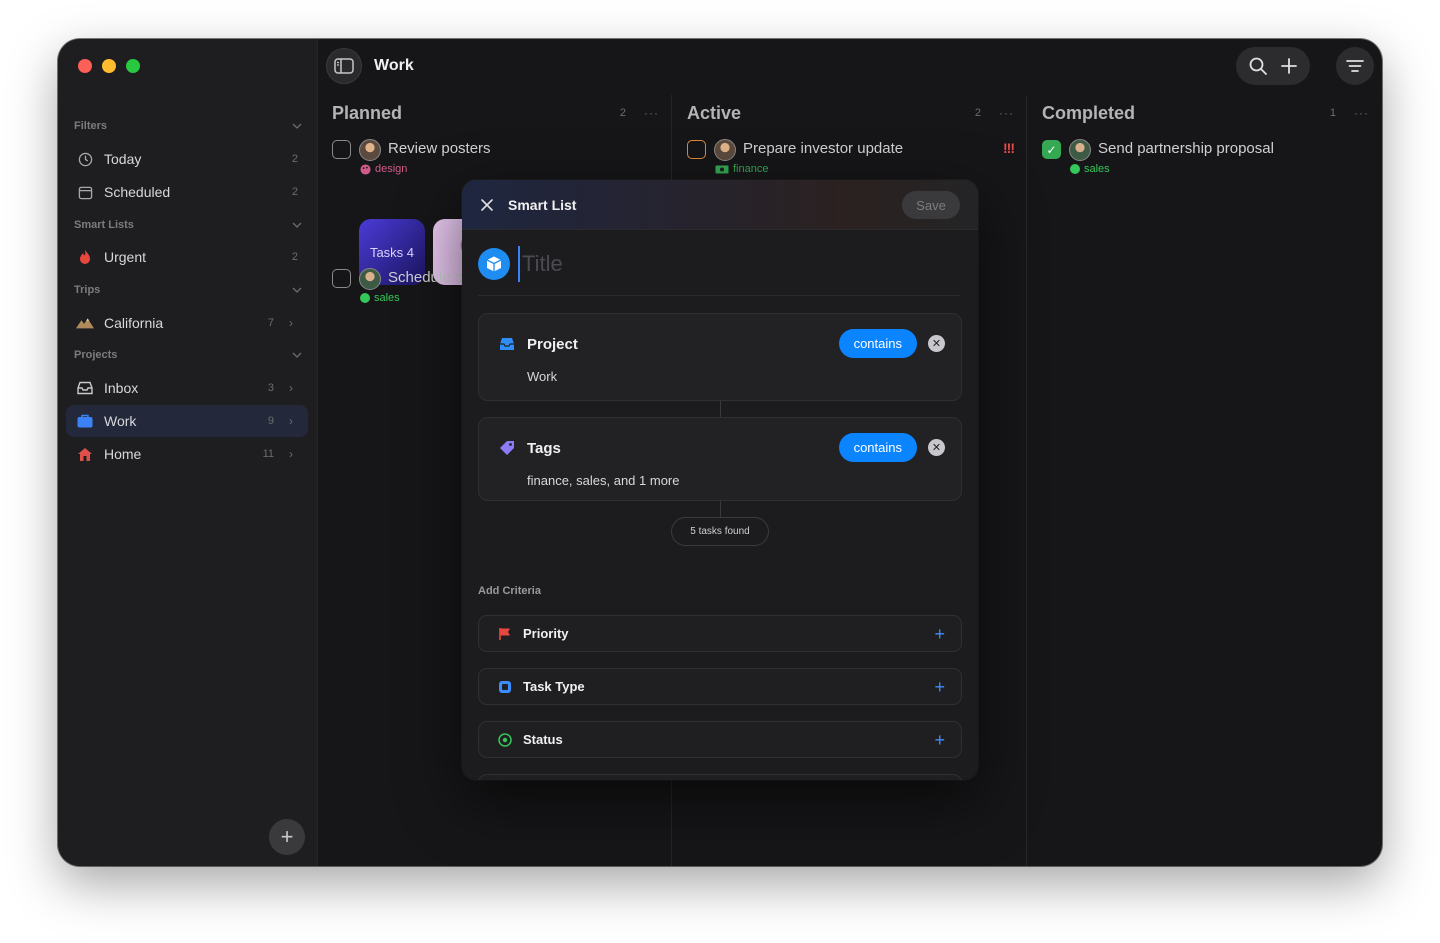  Describe the element at coordinates (720, 777) in the screenshot. I see `add-criteria-more` at that location.